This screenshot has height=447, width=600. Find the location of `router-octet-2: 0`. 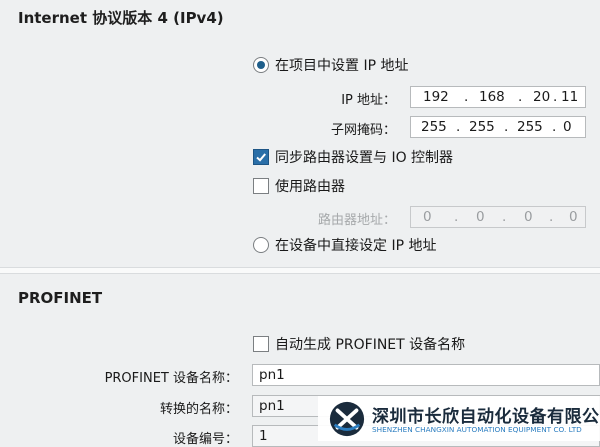

router-octet-2: 0 is located at coordinates (480, 217).